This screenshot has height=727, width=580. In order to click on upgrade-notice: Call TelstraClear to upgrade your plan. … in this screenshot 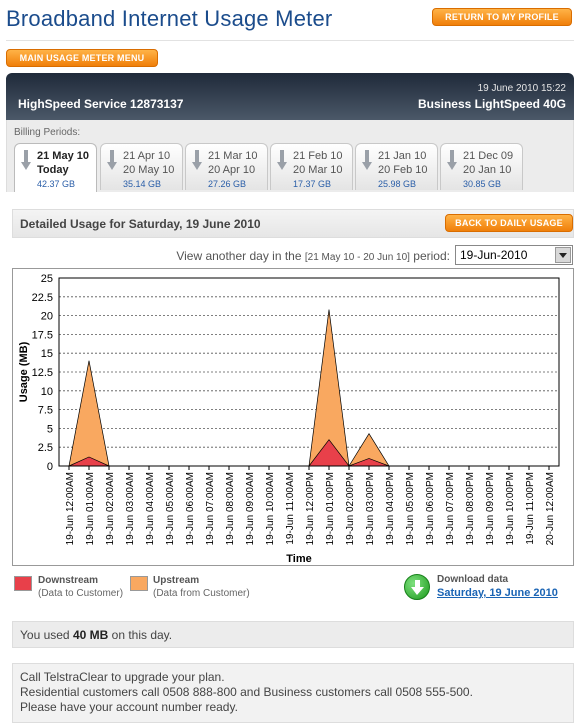, I will do `click(293, 693)`.